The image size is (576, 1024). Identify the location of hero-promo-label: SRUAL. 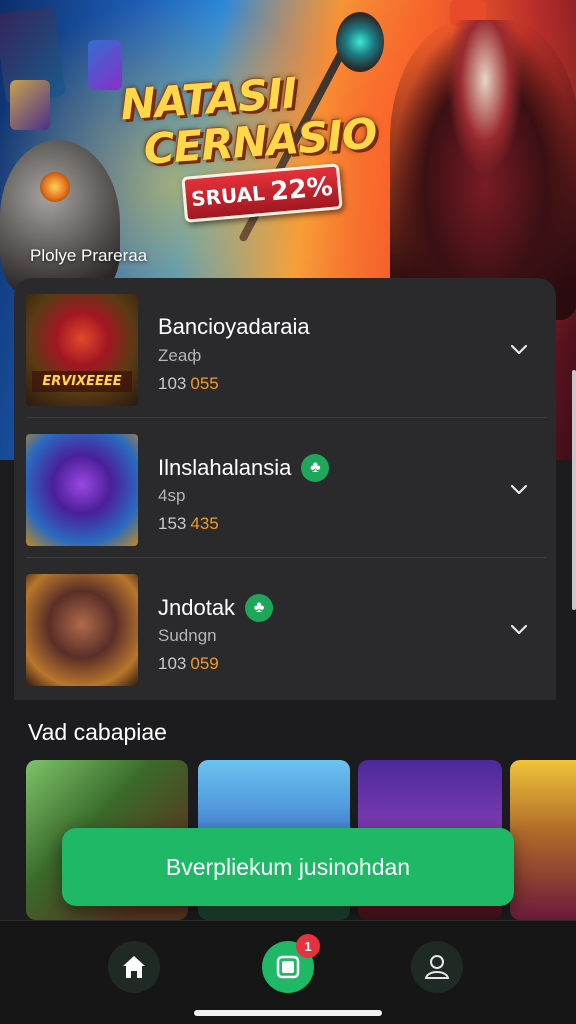
(228, 196).